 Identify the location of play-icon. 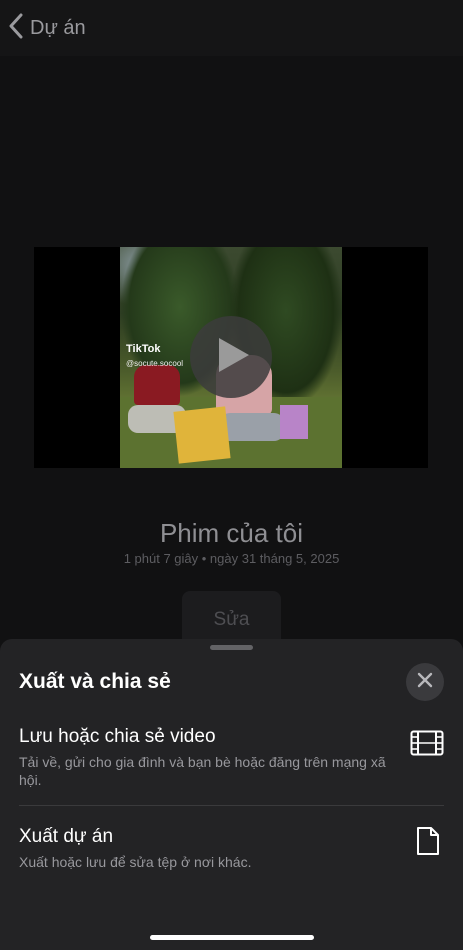
(231, 357).